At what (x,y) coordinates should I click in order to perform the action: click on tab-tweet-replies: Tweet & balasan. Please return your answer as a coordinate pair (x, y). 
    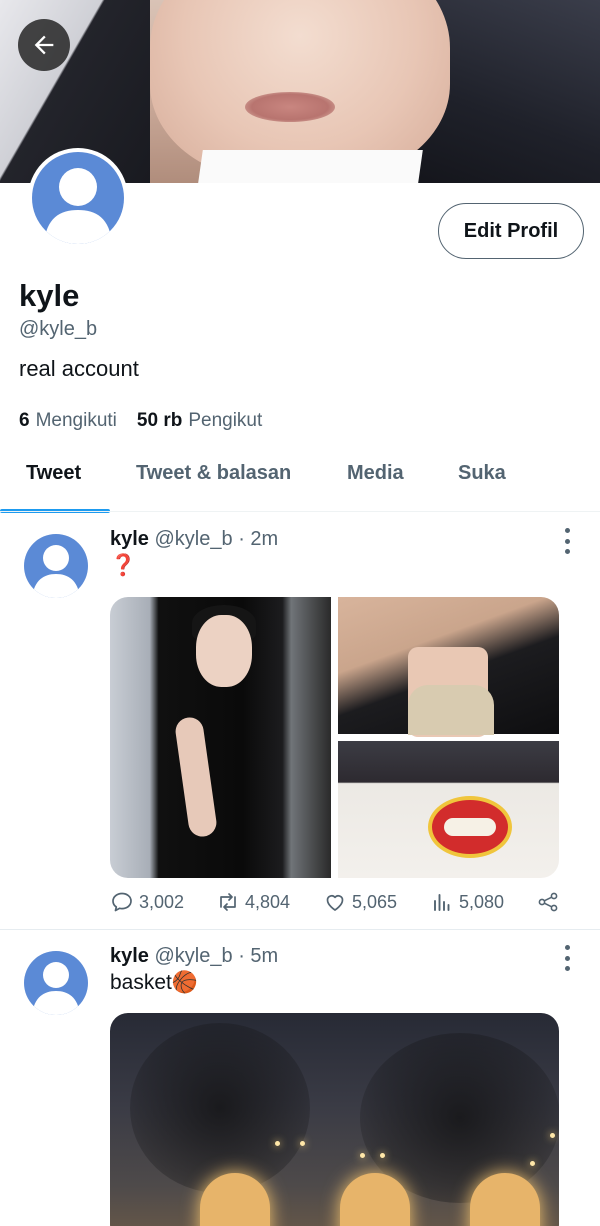
    Looking at the image, I should click on (213, 473).